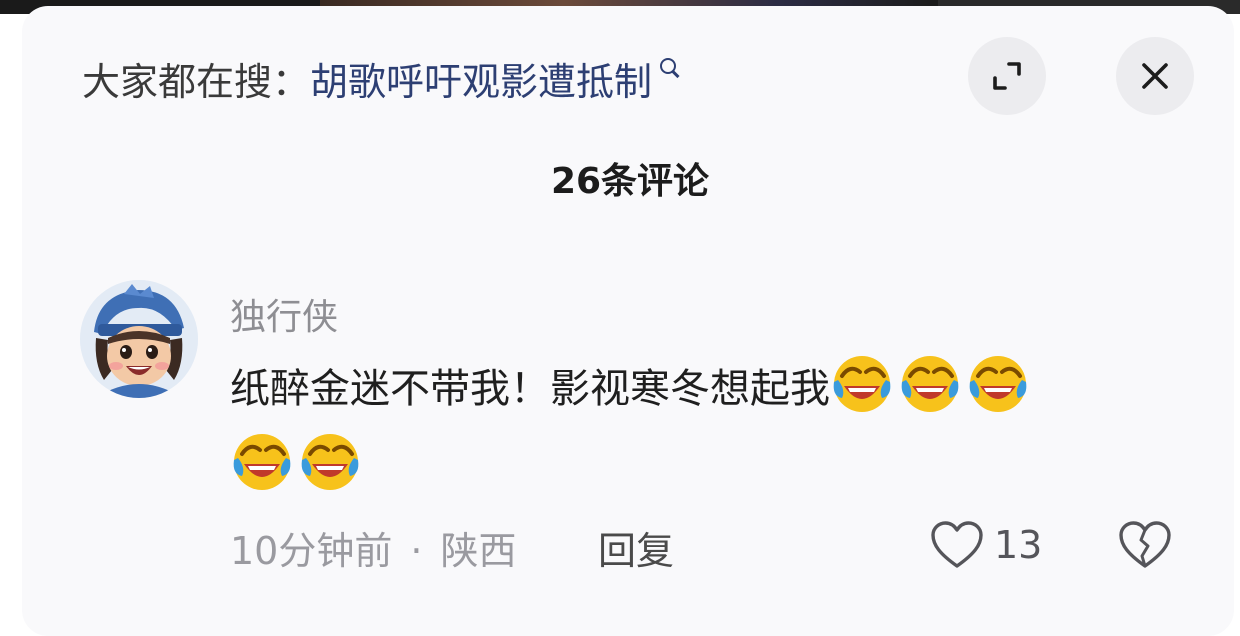 Image resolution: width=1240 pixels, height=636 pixels. I want to click on search-prefix-label: 大家都在搜：, so click(196, 81).